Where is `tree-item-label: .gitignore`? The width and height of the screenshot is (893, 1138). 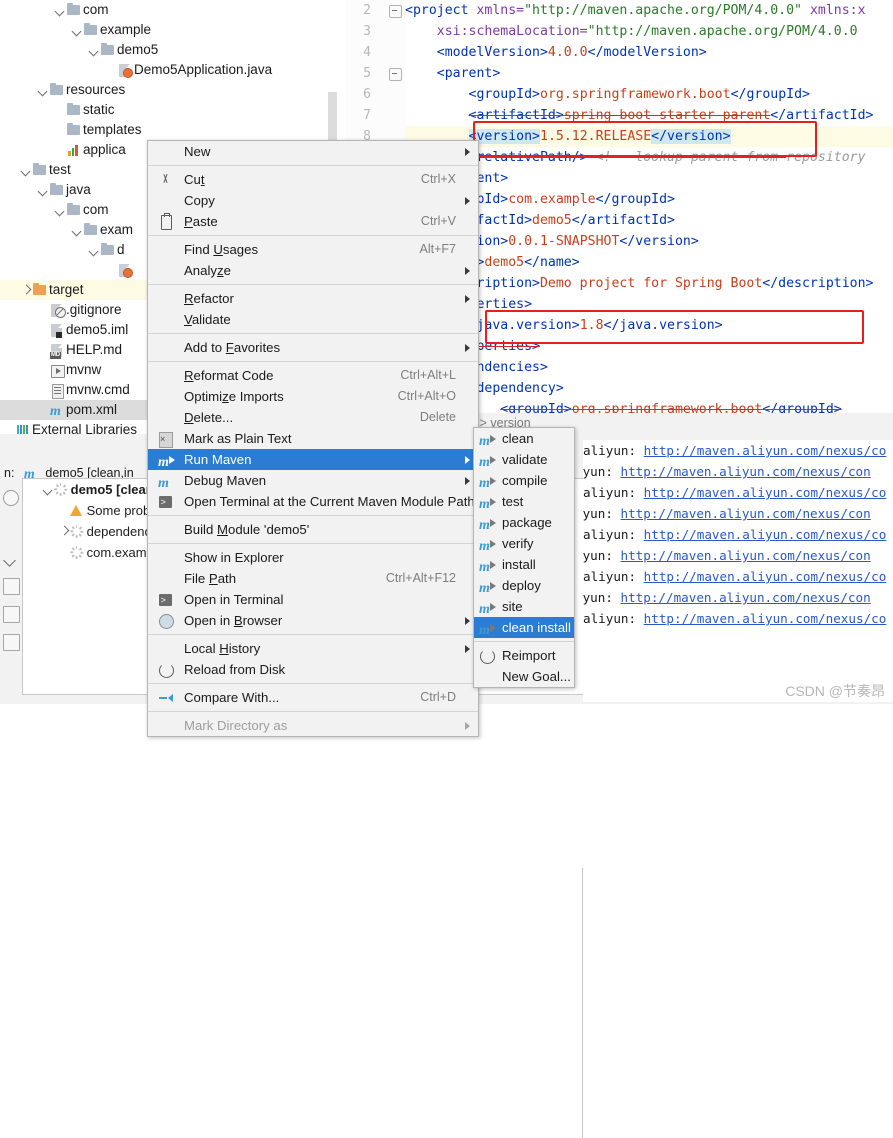
tree-item-label: .gitignore is located at coordinates (94, 309).